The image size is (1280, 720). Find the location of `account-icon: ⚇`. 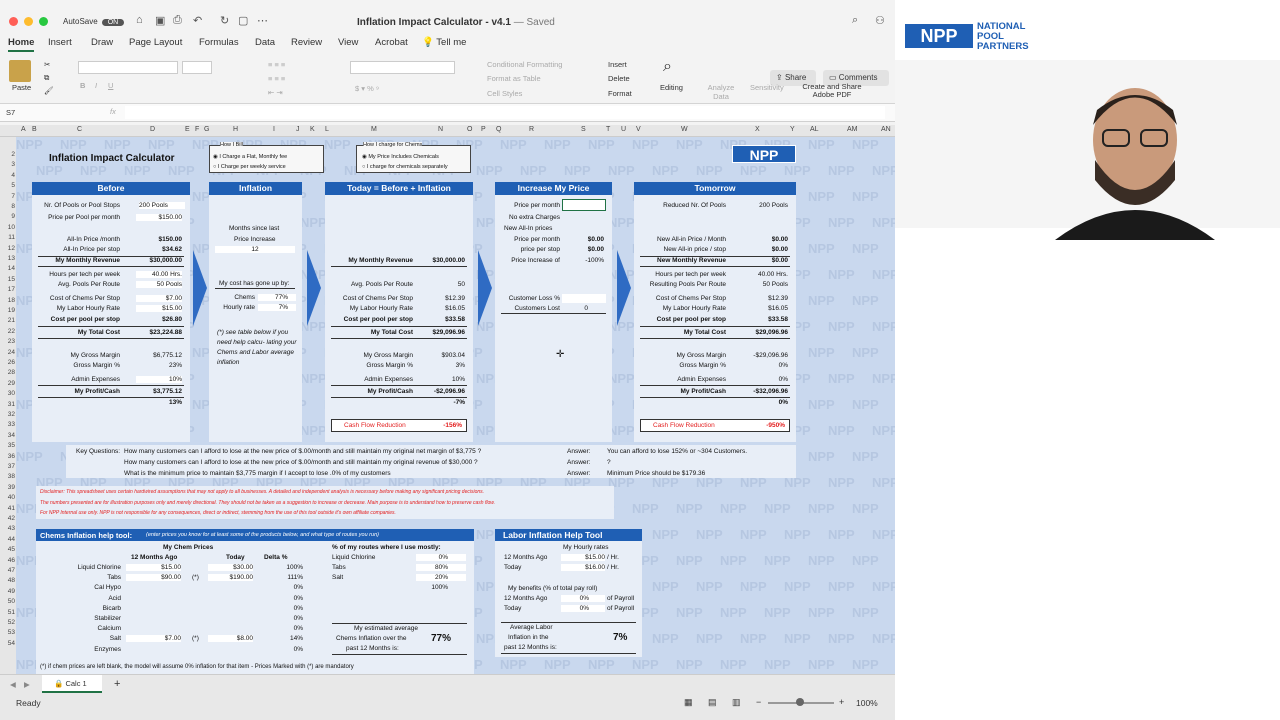

account-icon: ⚇ is located at coordinates (880, 20).